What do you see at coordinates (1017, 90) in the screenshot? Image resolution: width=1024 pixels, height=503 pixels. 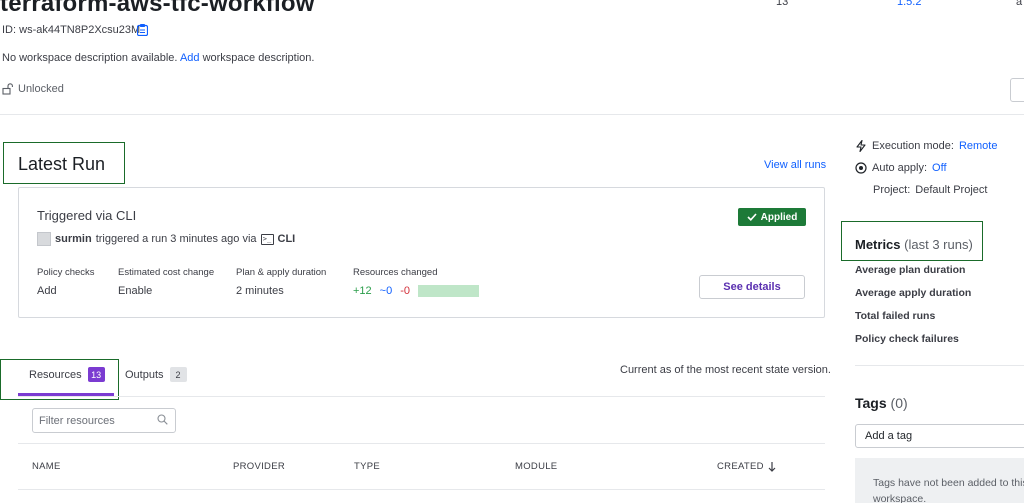 I see `header-action-button` at bounding box center [1017, 90].